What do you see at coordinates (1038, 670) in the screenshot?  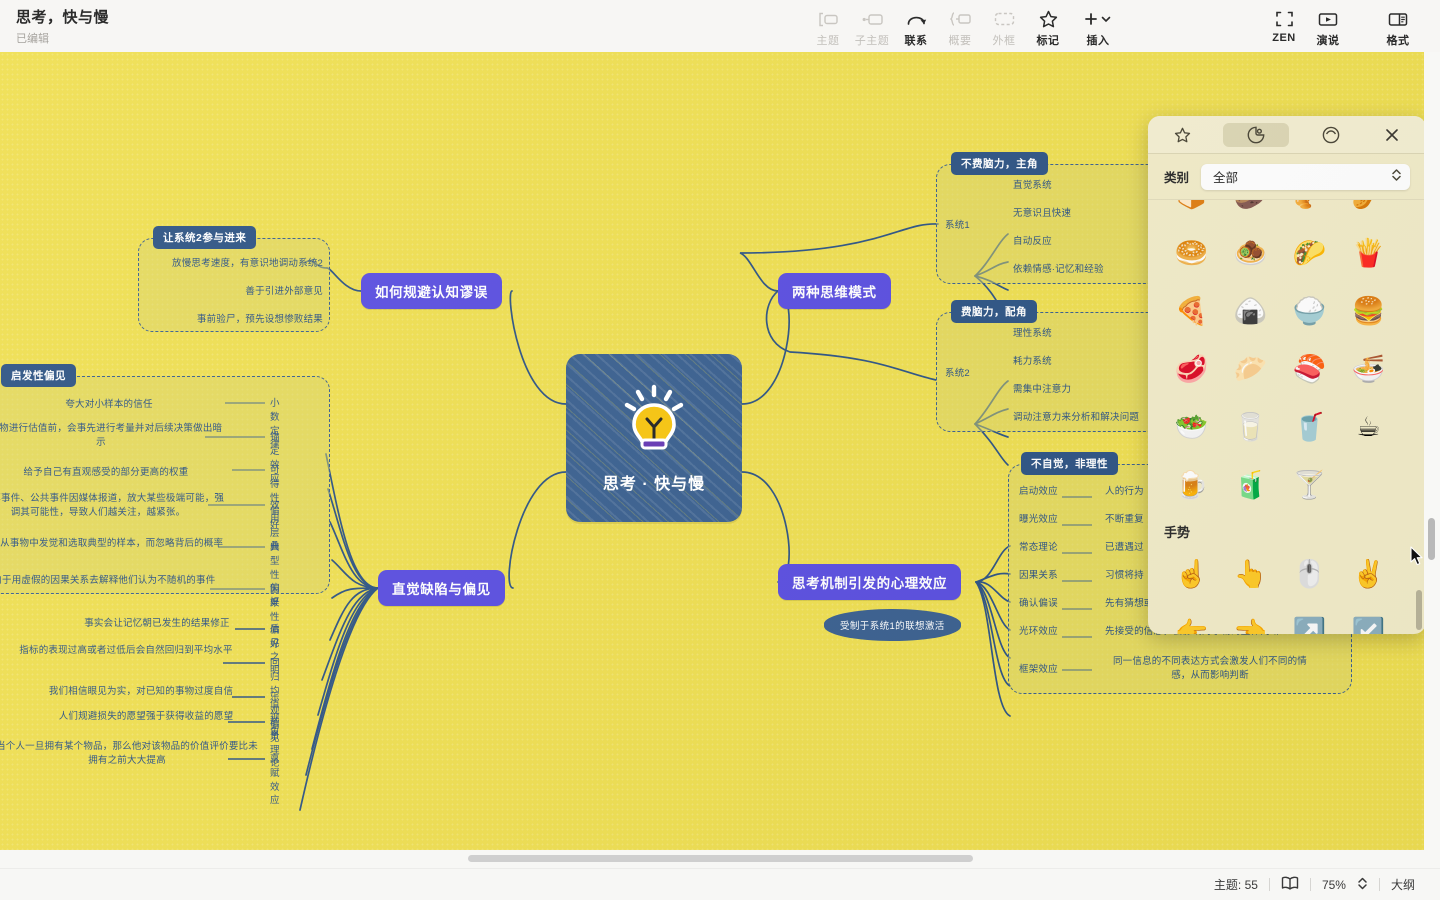 I see `effect-name: 框架效应` at bounding box center [1038, 670].